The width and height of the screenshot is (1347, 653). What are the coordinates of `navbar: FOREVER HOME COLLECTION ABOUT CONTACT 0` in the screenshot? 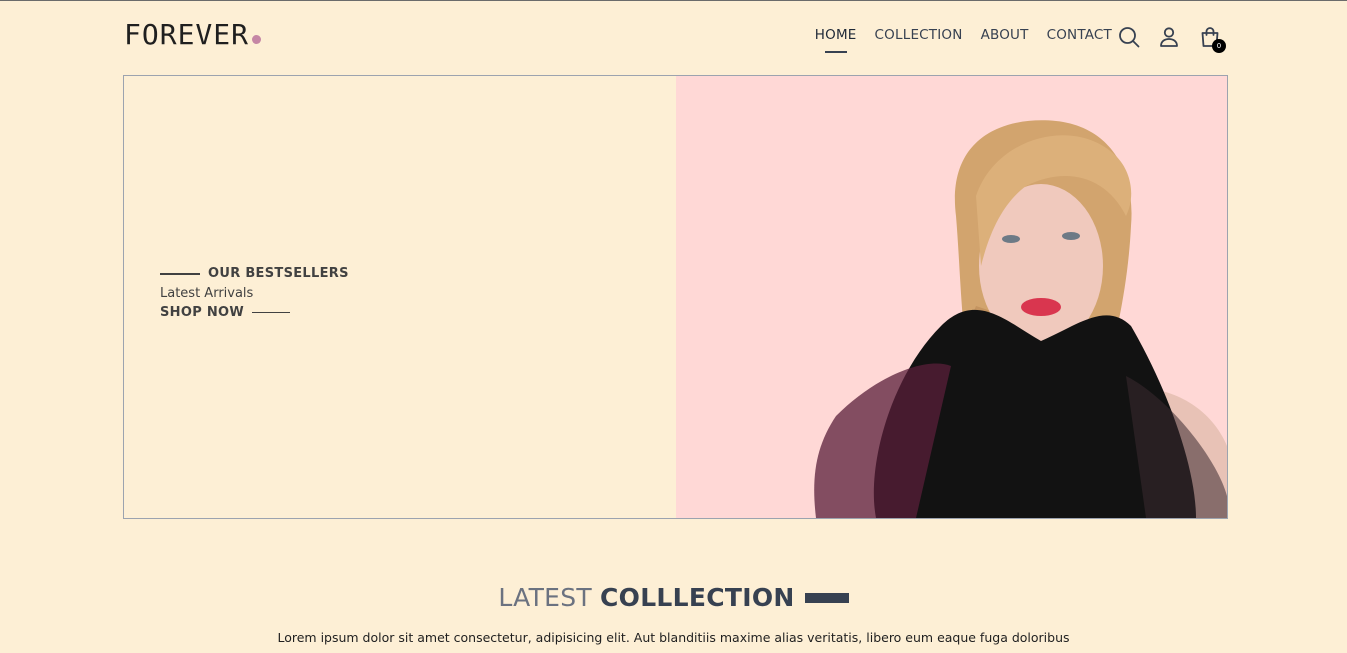 It's located at (675, 37).